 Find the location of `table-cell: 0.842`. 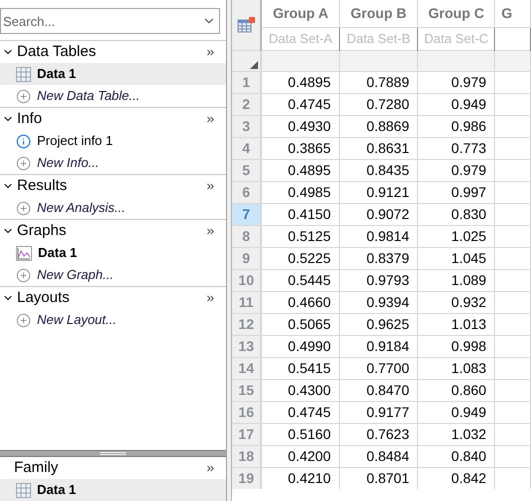

table-cell: 0.842 is located at coordinates (456, 478).